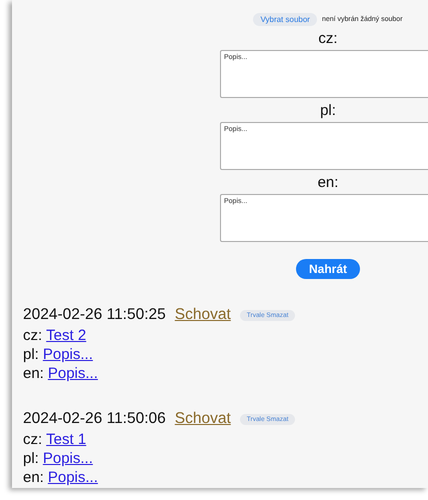  I want to click on choose-file-button: Vybrat soubor, so click(285, 19).